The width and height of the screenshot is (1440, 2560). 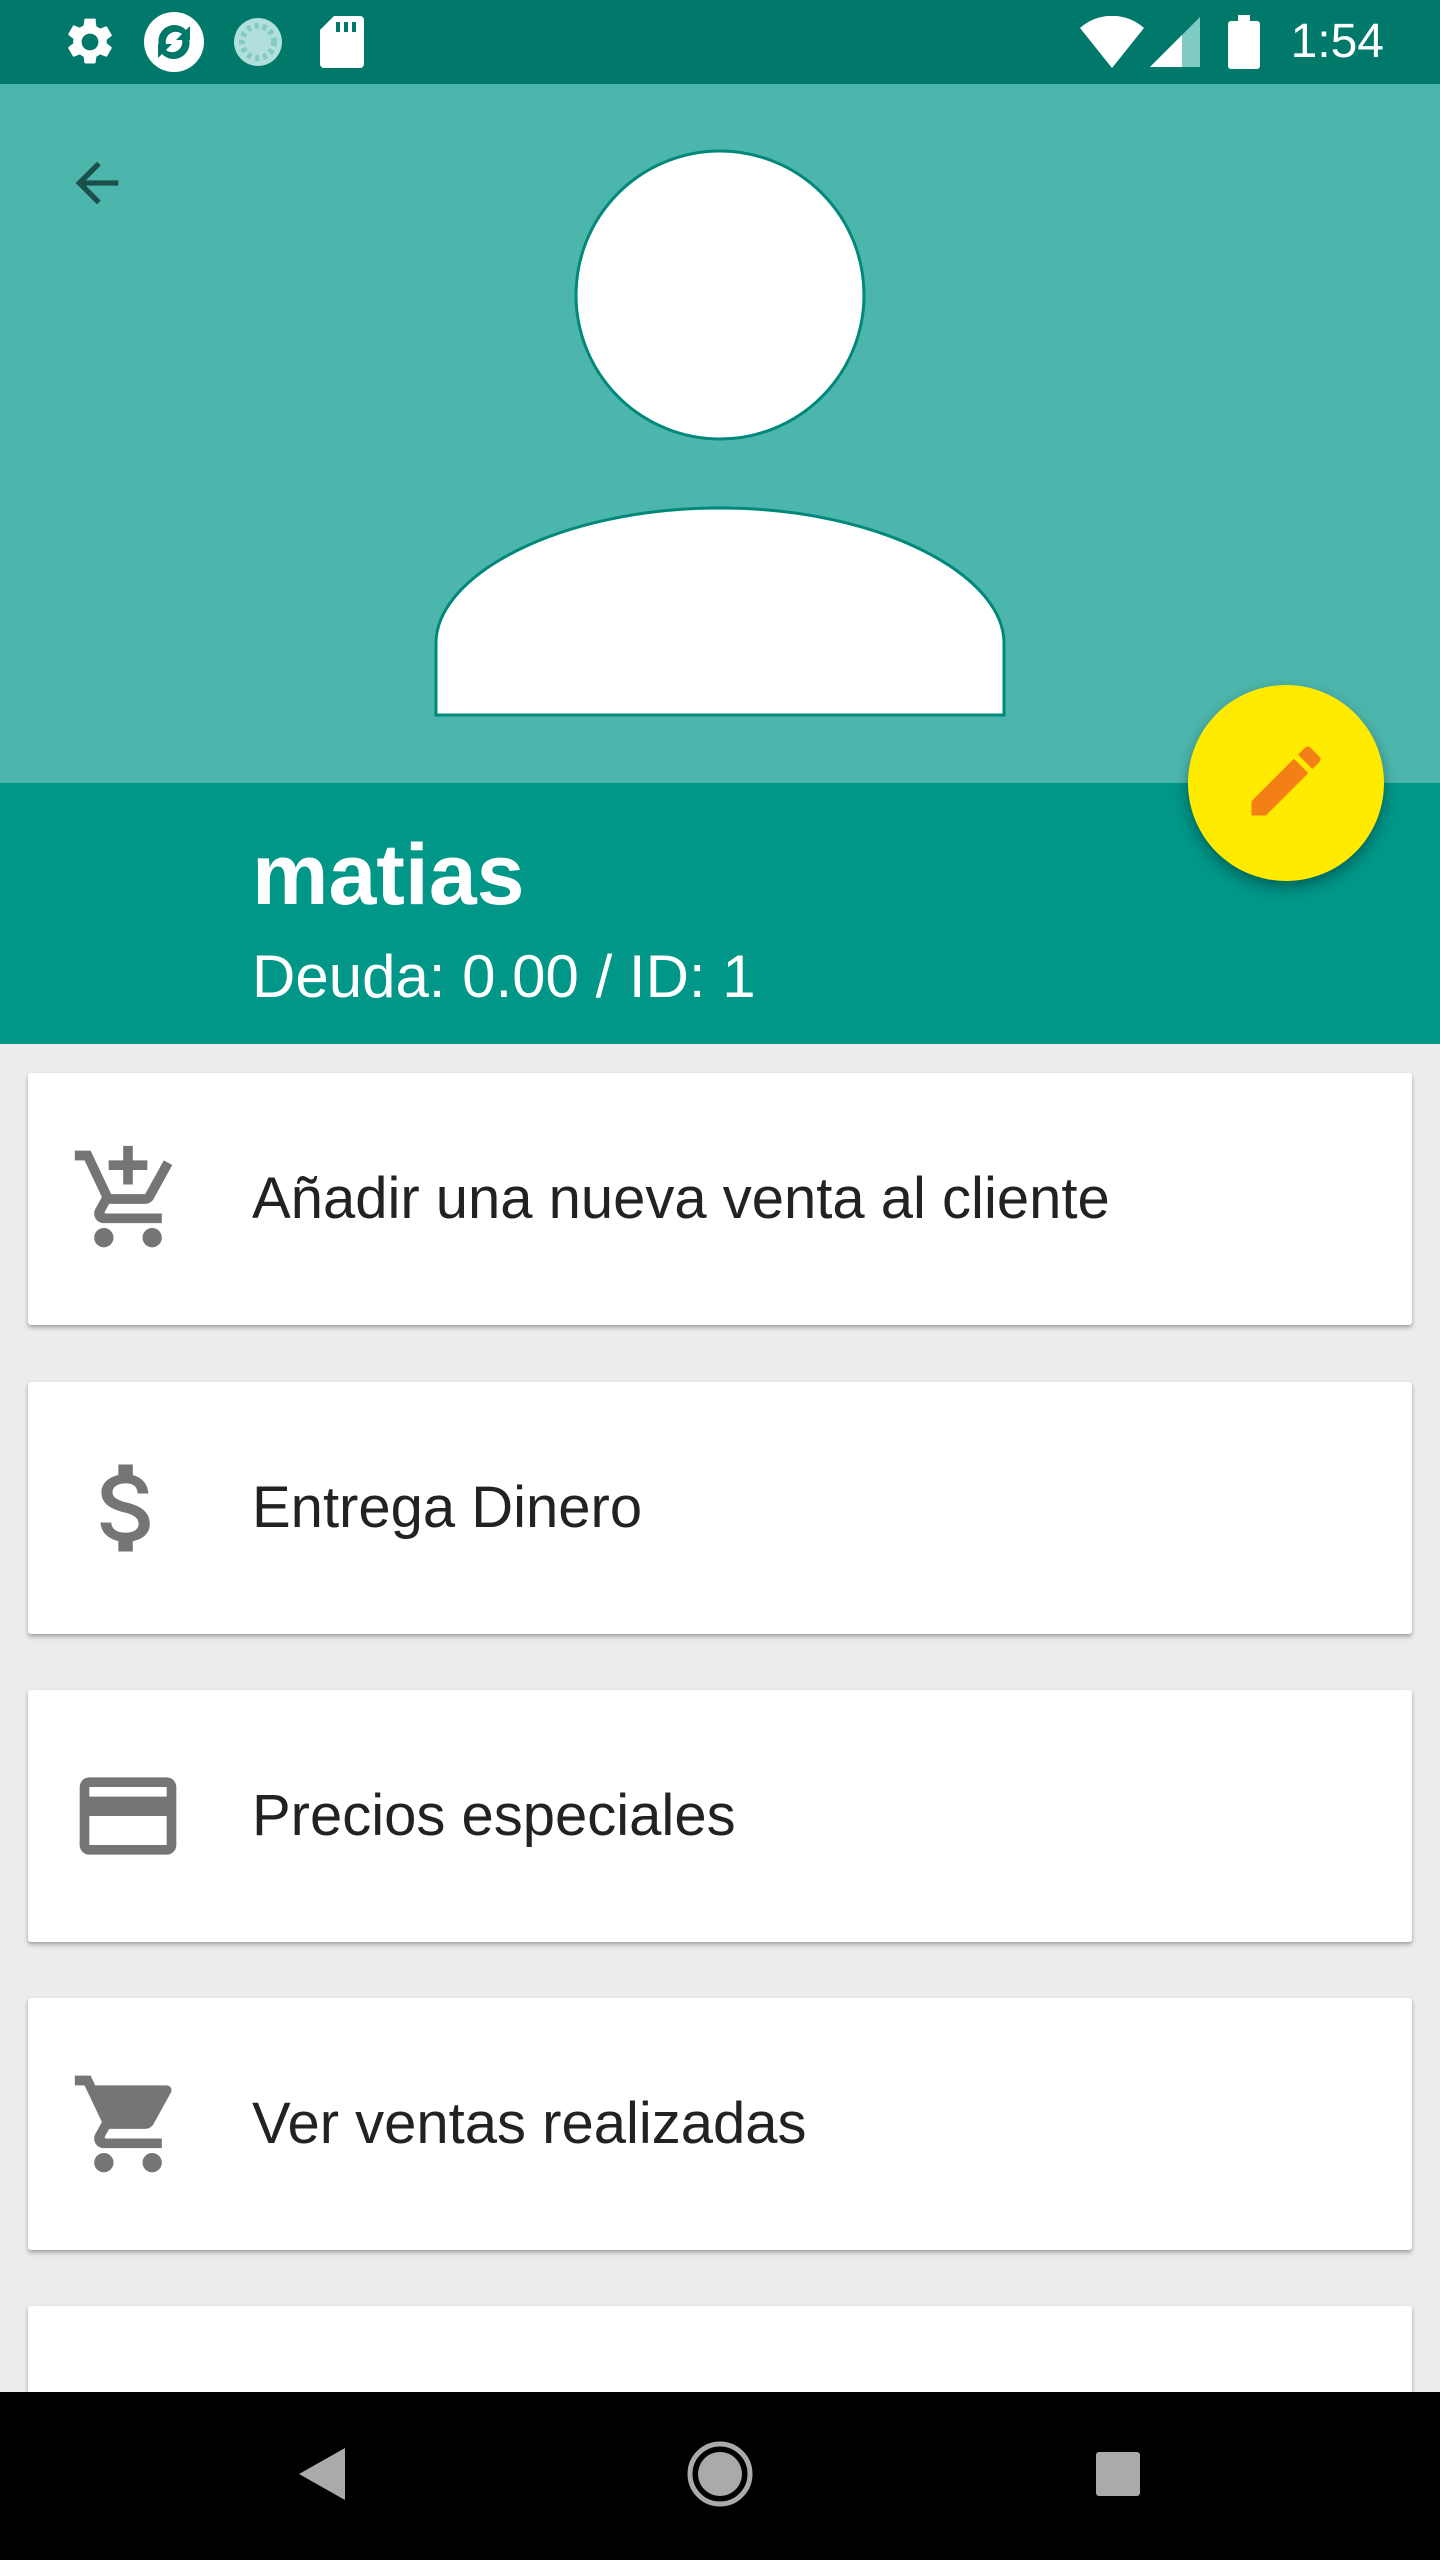 What do you see at coordinates (720, 42) in the screenshot?
I see `status-bar: 1:54` at bounding box center [720, 42].